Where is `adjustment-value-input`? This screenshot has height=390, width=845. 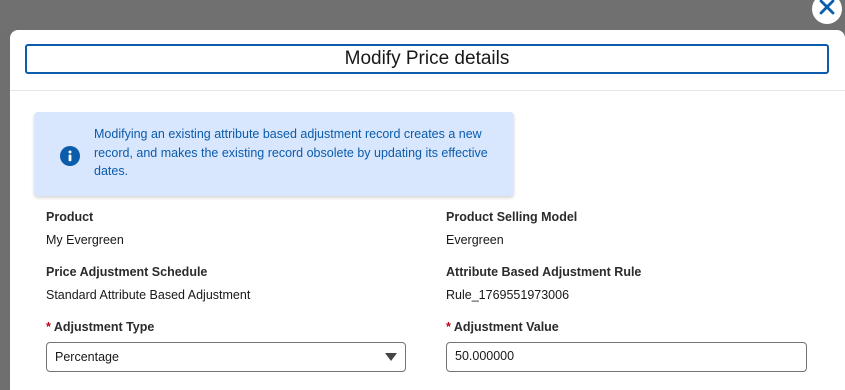 adjustment-value-input is located at coordinates (621, 356).